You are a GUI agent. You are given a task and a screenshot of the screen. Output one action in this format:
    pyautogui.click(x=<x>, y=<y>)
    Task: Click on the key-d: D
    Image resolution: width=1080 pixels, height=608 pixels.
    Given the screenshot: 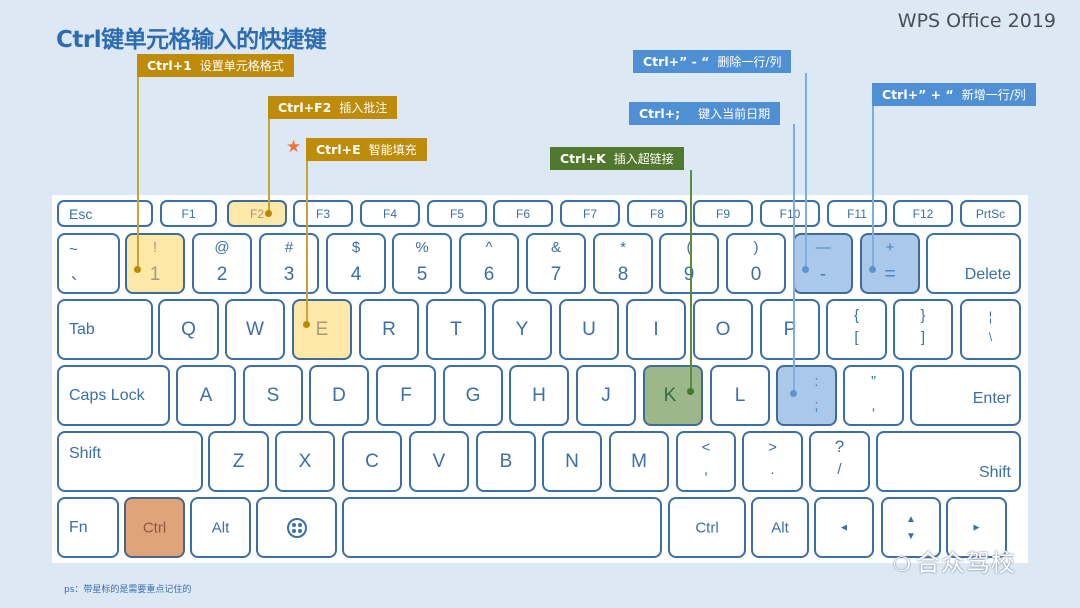 What is the action you would take?
    pyautogui.click(x=339, y=395)
    